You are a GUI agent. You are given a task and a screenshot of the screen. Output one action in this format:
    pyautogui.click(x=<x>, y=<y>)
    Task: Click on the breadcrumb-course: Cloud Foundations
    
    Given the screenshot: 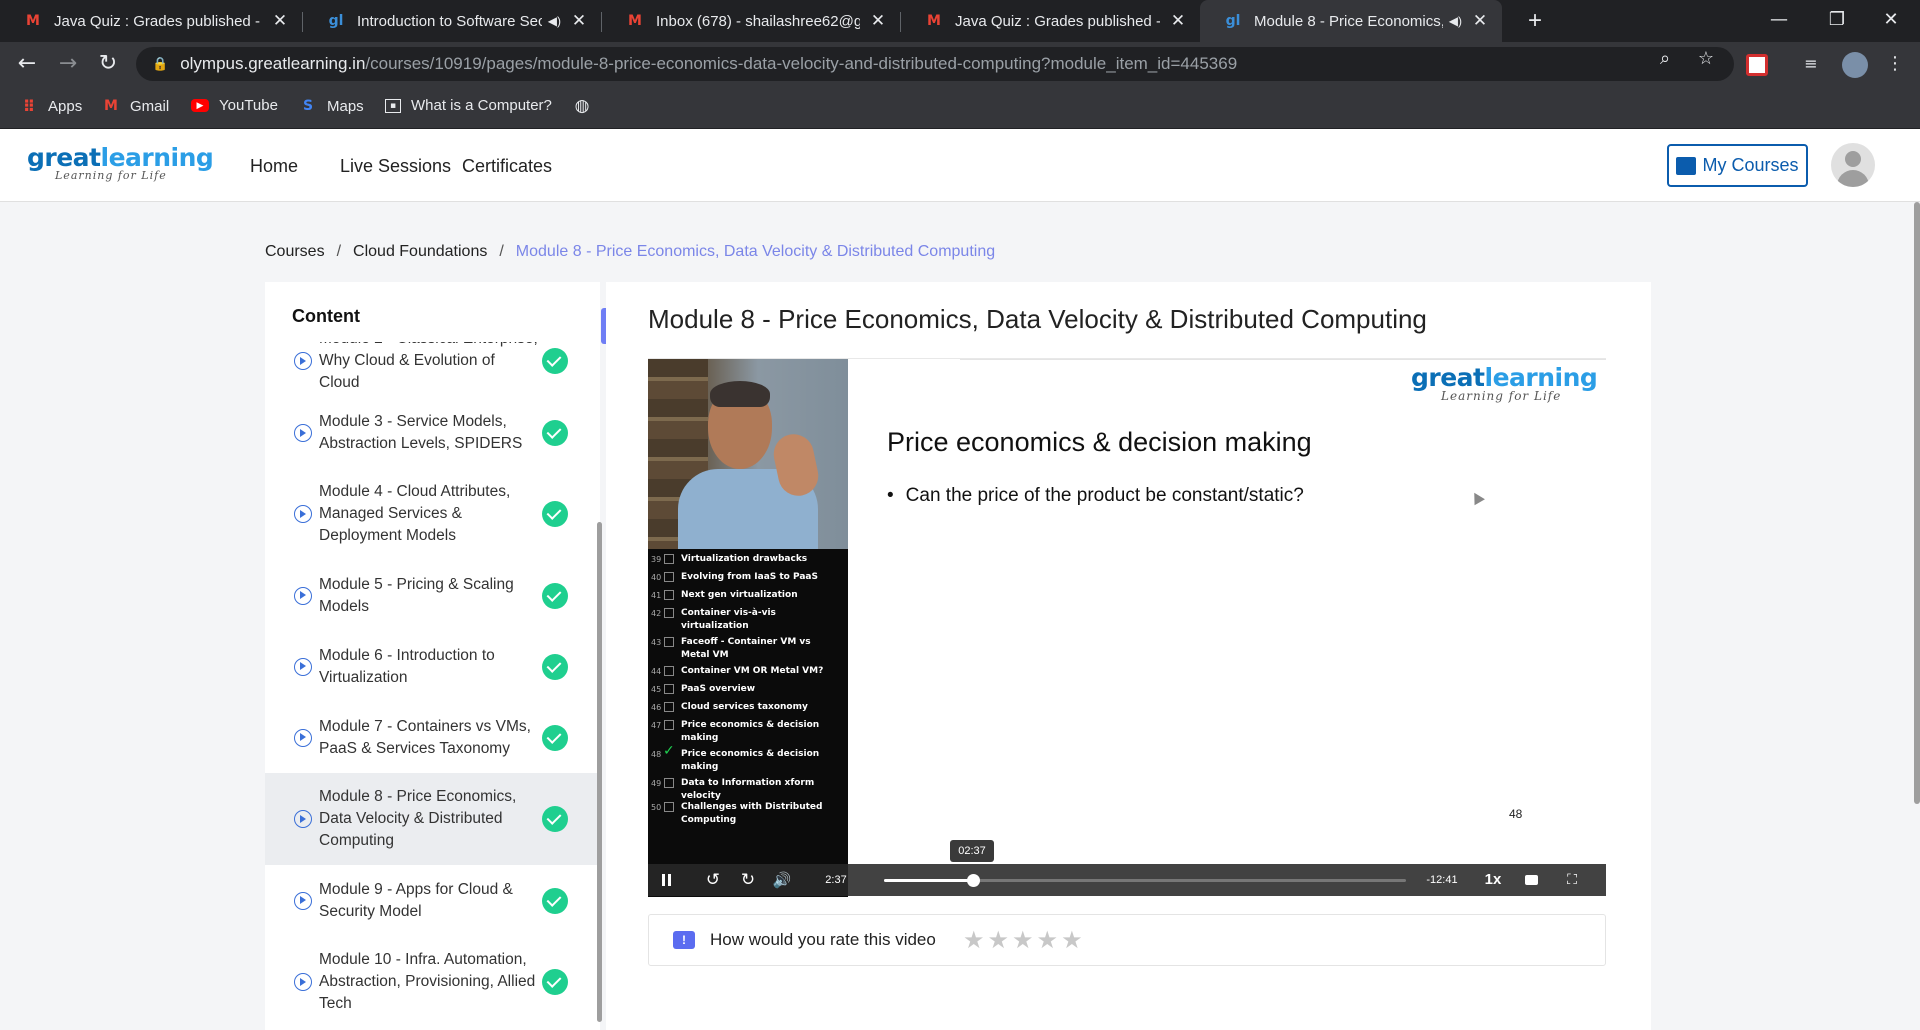 What is the action you would take?
    pyautogui.click(x=420, y=252)
    